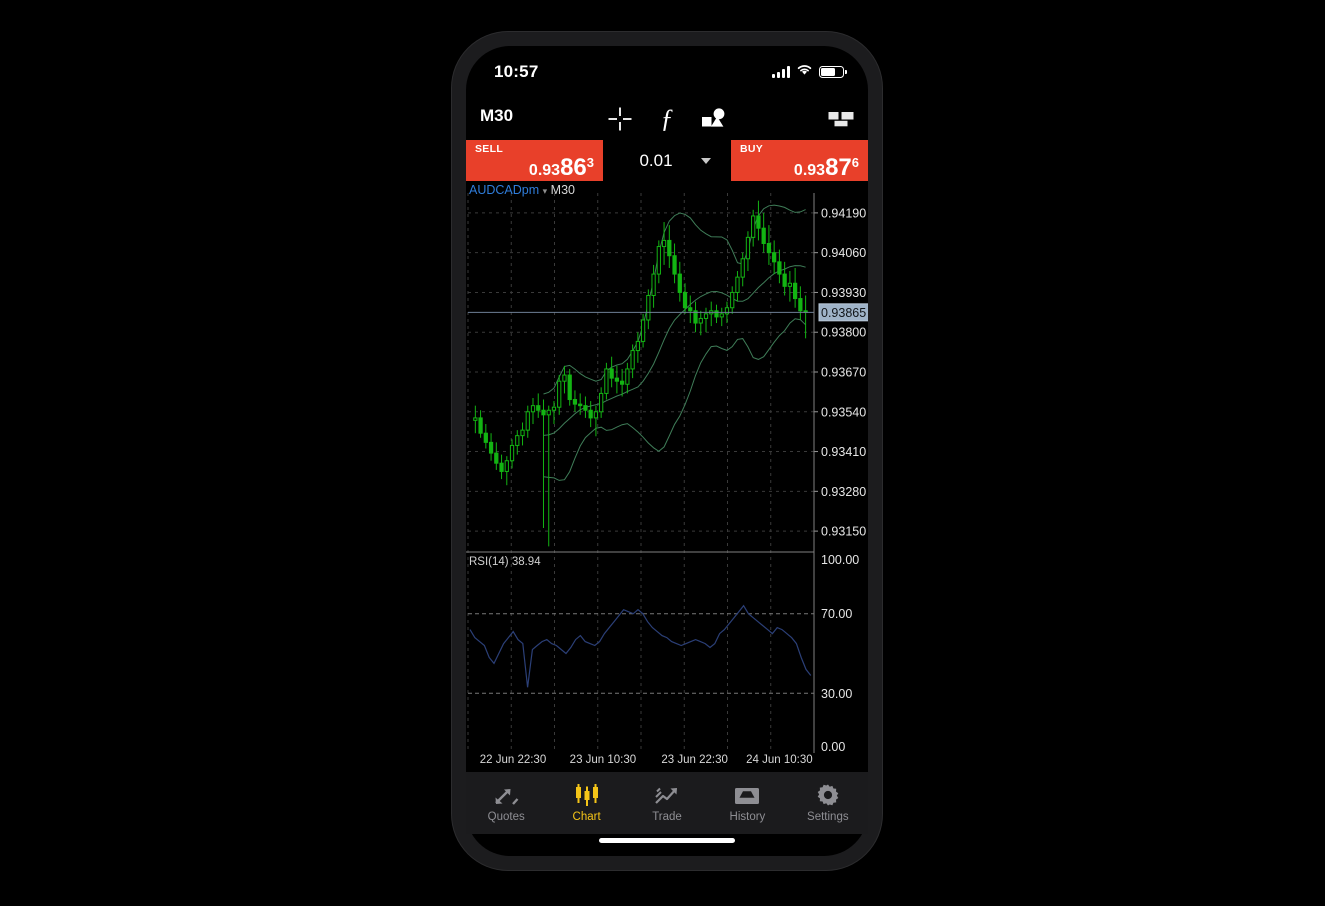 This screenshot has height=906, width=1325. Describe the element at coordinates (562, 190) in the screenshot. I see `chart-timeframe: M30` at that location.